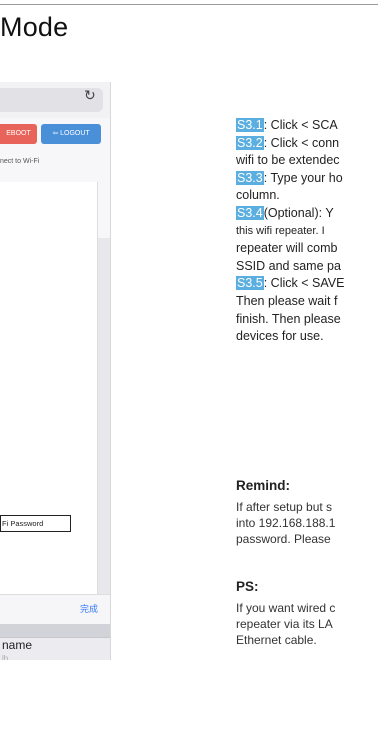 Image resolution: width=378 pixels, height=756 pixels. What do you see at coordinates (298, 212) in the screenshot?
I see `step-text: (Optional): Y` at bounding box center [298, 212].